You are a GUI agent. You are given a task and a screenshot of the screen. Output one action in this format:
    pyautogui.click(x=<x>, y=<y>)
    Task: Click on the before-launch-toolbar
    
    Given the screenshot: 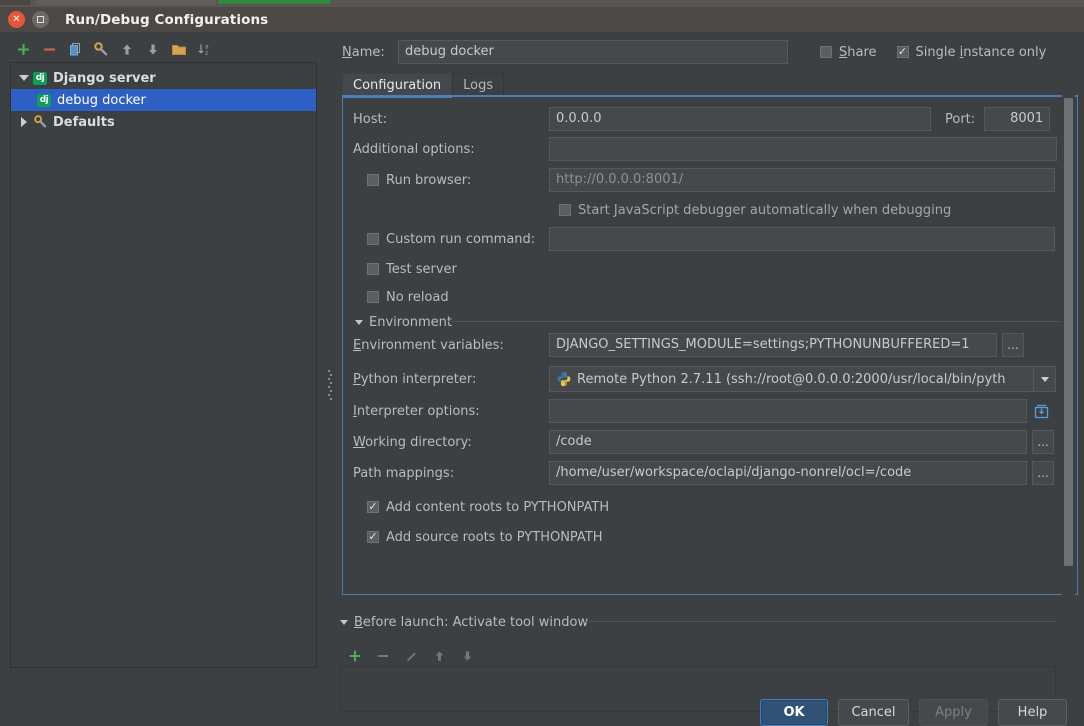 What is the action you would take?
    pyautogui.click(x=411, y=656)
    